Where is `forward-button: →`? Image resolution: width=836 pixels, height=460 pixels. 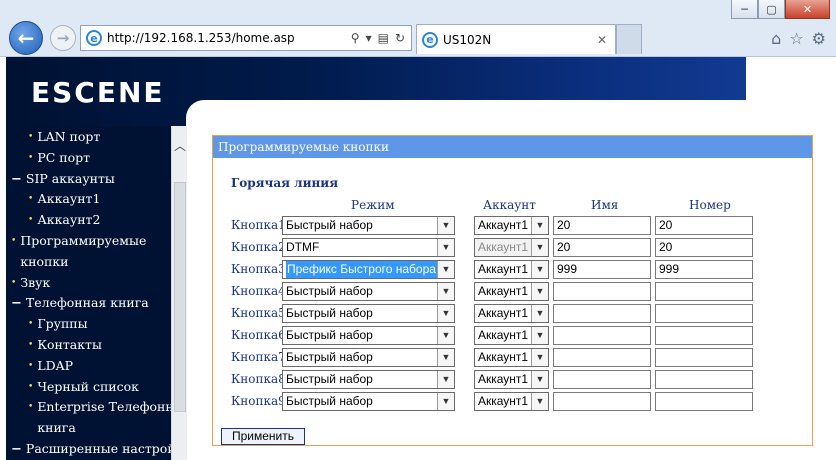
forward-button: → is located at coordinates (63, 38).